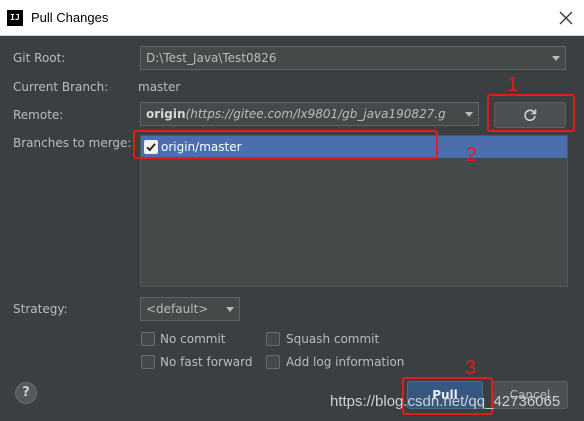 The image size is (584, 421). What do you see at coordinates (471, 368) in the screenshot?
I see `annotation-number-3: 3` at bounding box center [471, 368].